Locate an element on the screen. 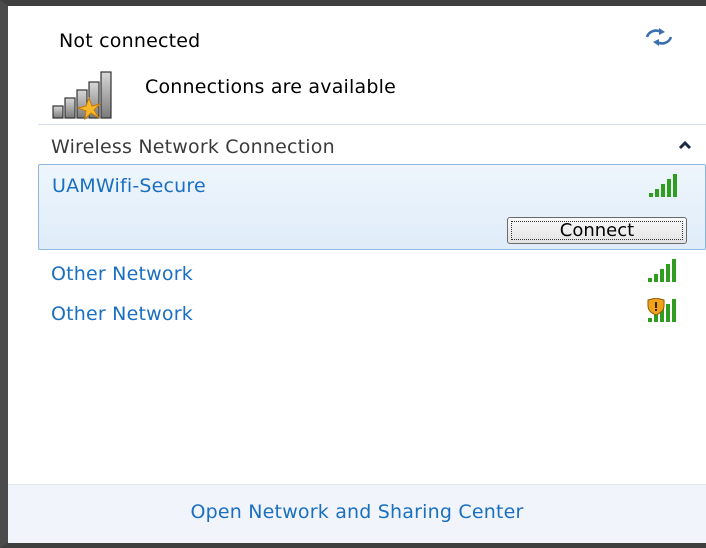 The image size is (706, 548). divider is located at coordinates (372, 124).